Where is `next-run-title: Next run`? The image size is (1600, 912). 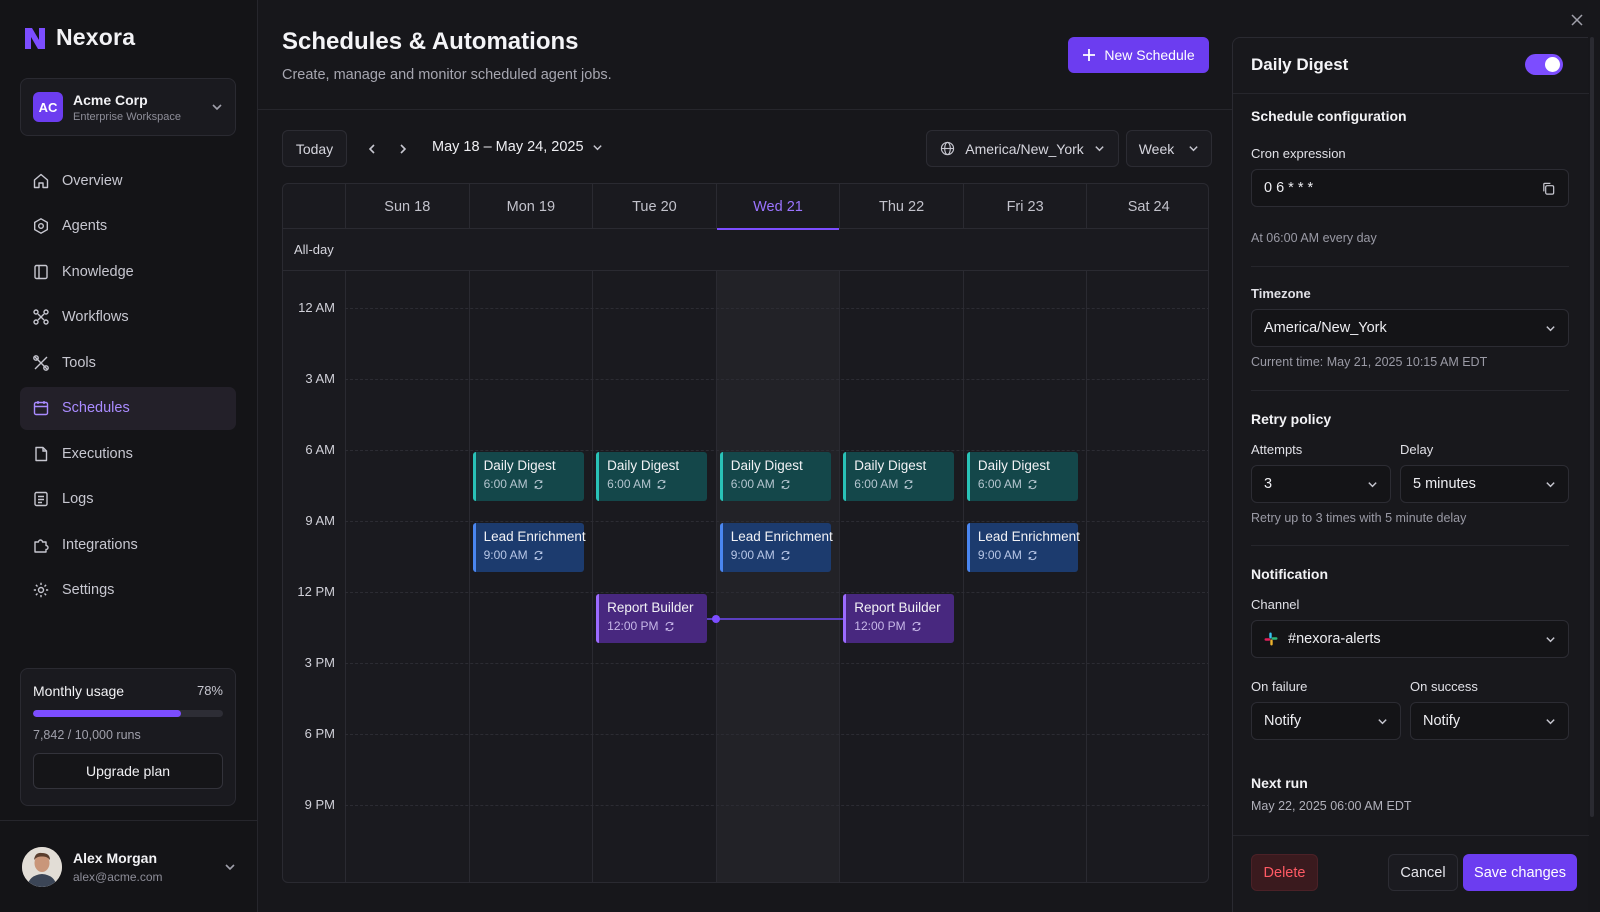 next-run-title: Next run is located at coordinates (1279, 783).